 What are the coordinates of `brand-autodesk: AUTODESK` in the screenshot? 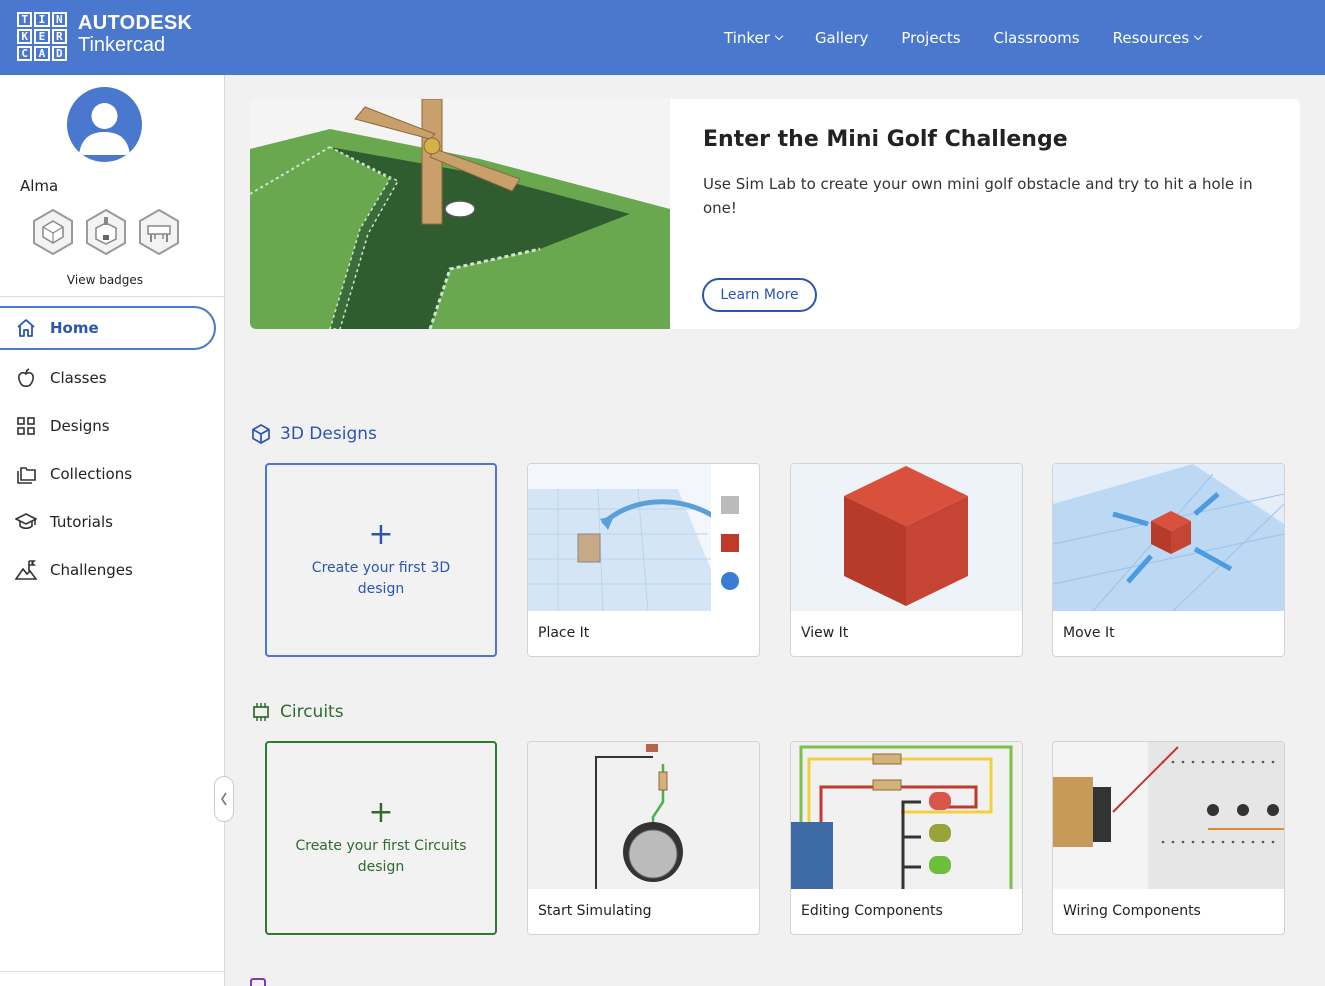 It's located at (135, 23).